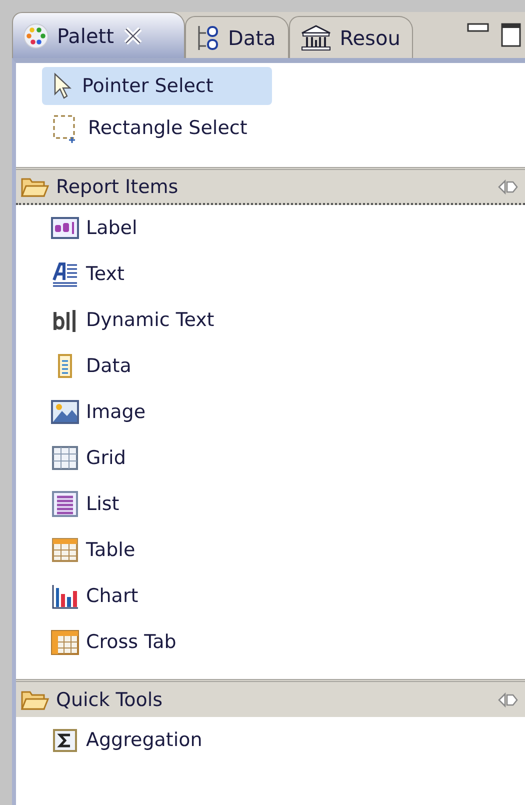 The height and width of the screenshot is (805, 525). I want to click on pointer-icon, so click(63, 86).